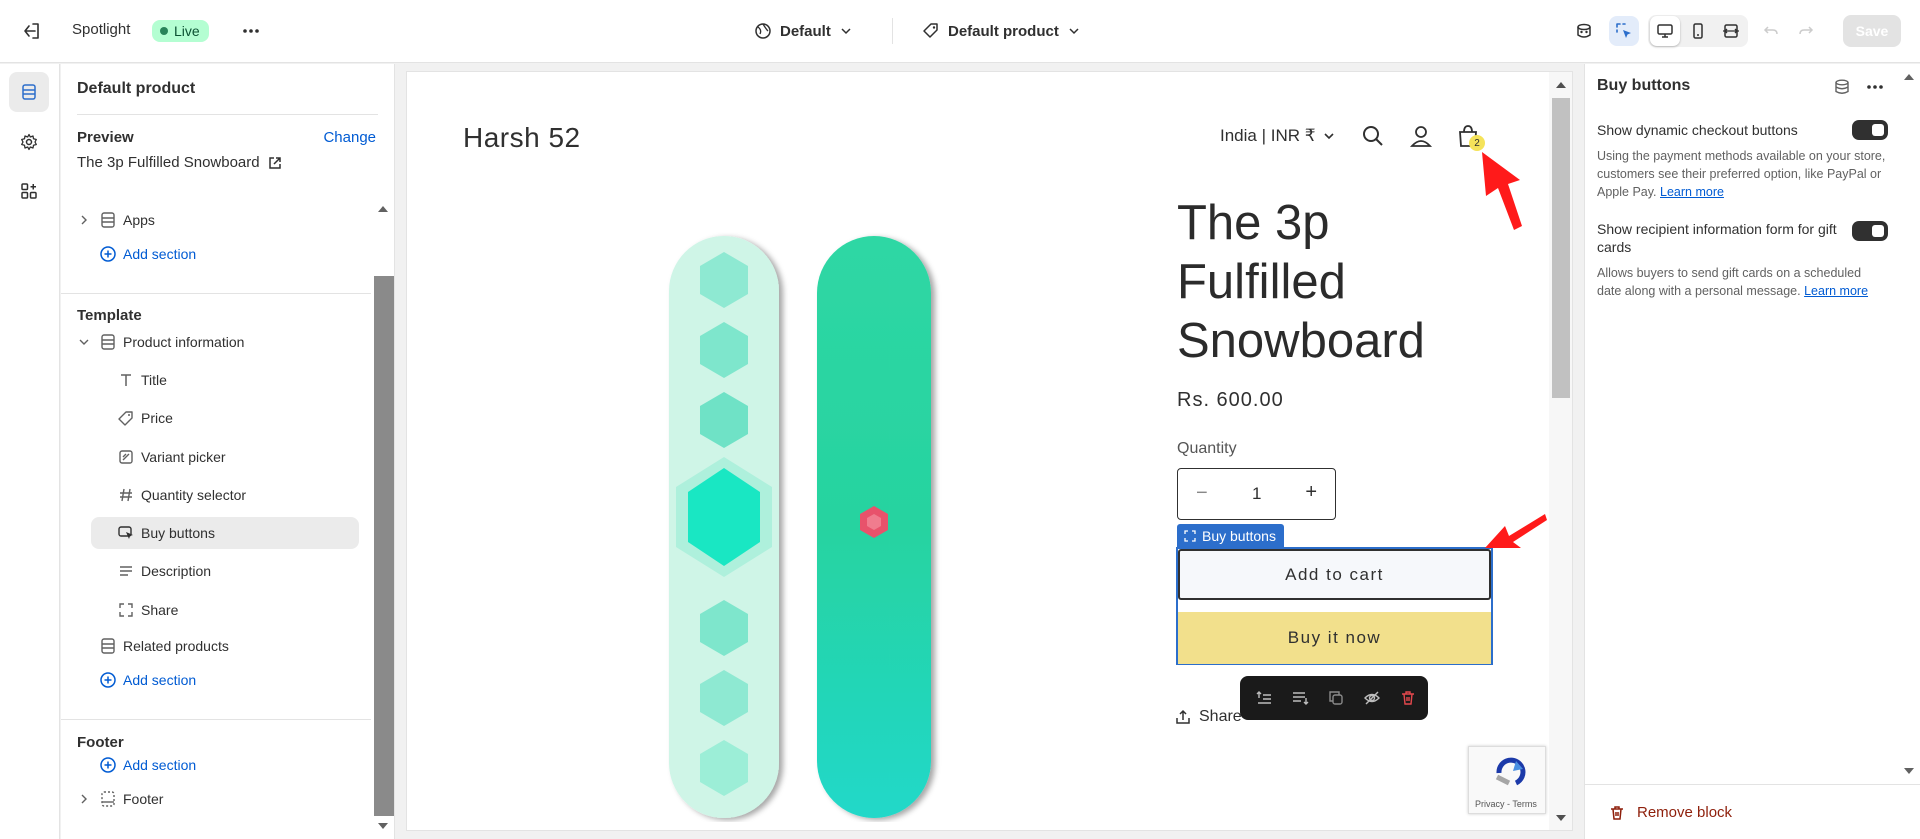  Describe the element at coordinates (216, 571) in the screenshot. I see `tree-item-description: Description` at that location.